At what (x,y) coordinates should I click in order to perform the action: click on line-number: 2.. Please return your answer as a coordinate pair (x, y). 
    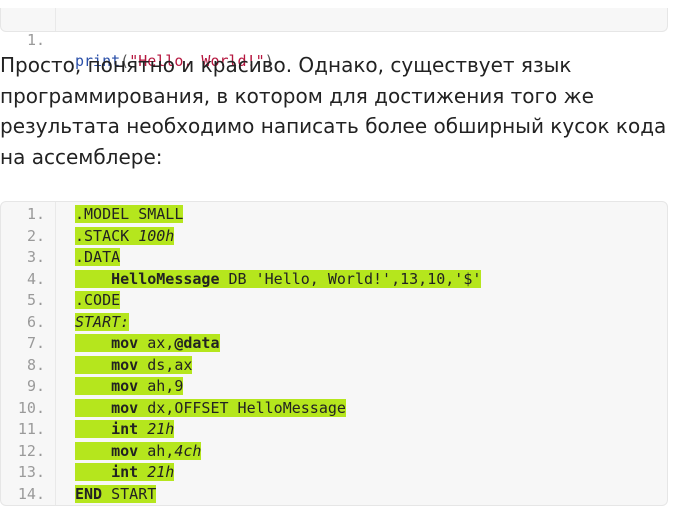
    Looking at the image, I should click on (35, 235).